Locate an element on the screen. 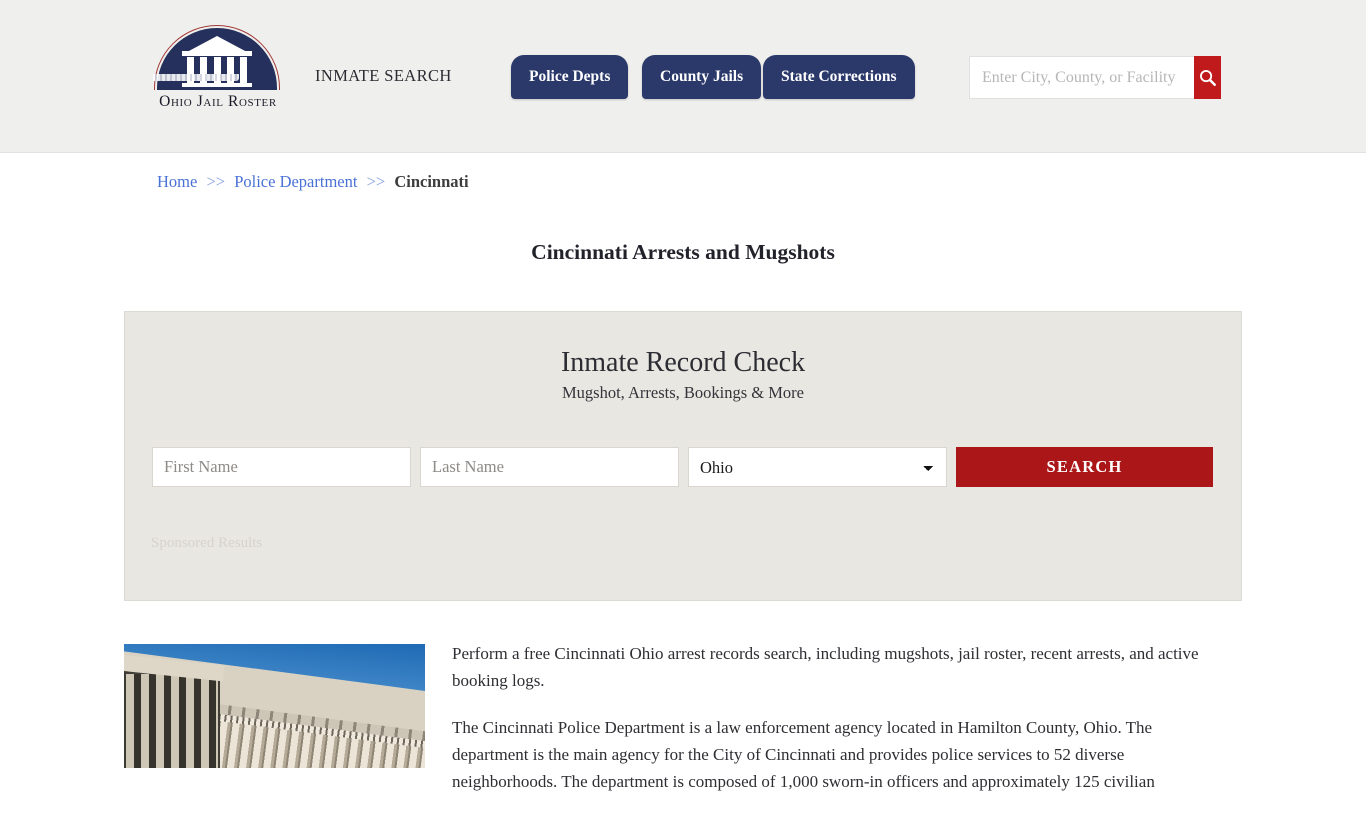  inmate-search-submit-button: SEARCH is located at coordinates (1084, 467).